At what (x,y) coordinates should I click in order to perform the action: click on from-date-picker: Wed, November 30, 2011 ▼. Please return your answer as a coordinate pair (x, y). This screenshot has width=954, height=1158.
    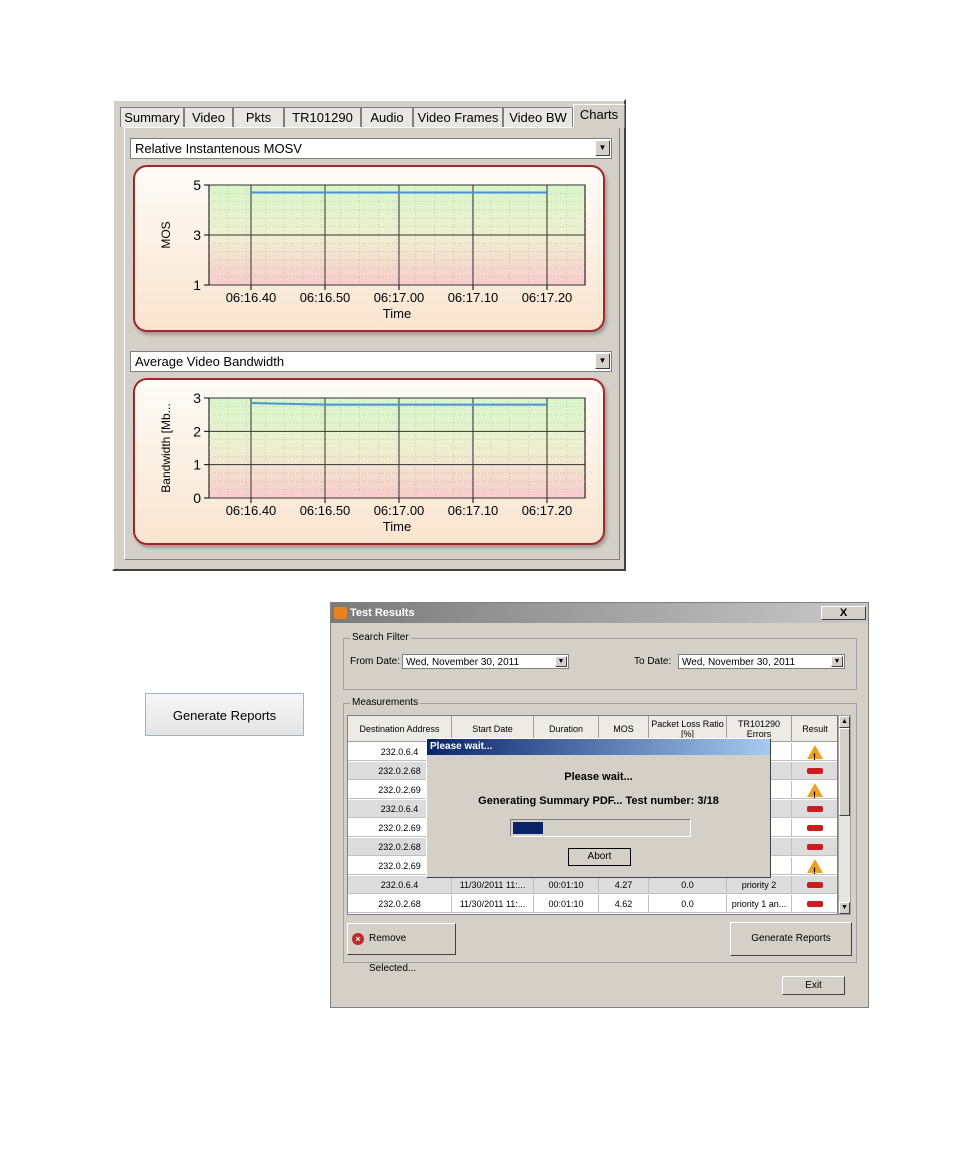
    Looking at the image, I should click on (485, 661).